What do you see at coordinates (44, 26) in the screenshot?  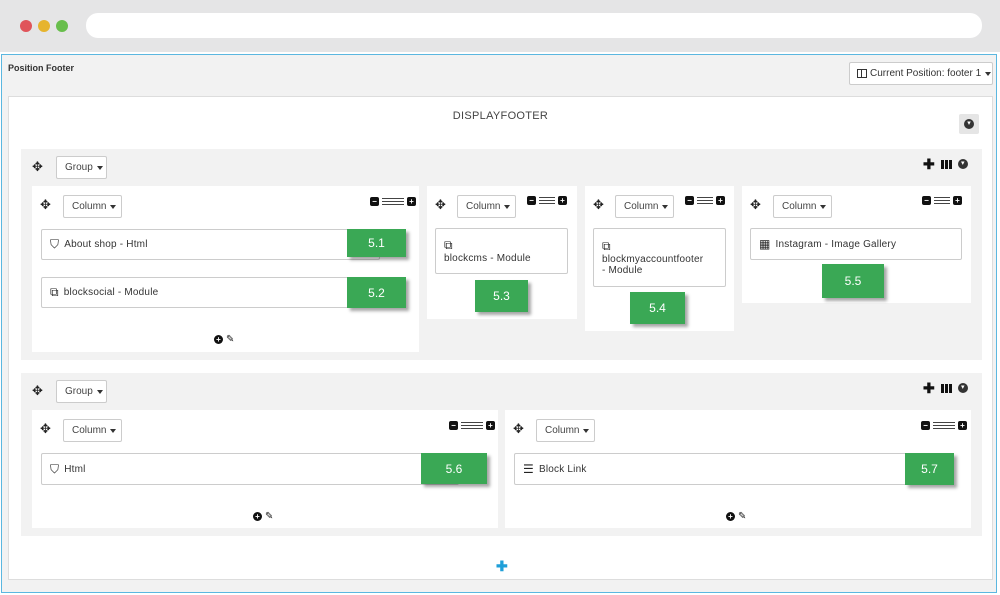 I see `minimize-window-dot` at bounding box center [44, 26].